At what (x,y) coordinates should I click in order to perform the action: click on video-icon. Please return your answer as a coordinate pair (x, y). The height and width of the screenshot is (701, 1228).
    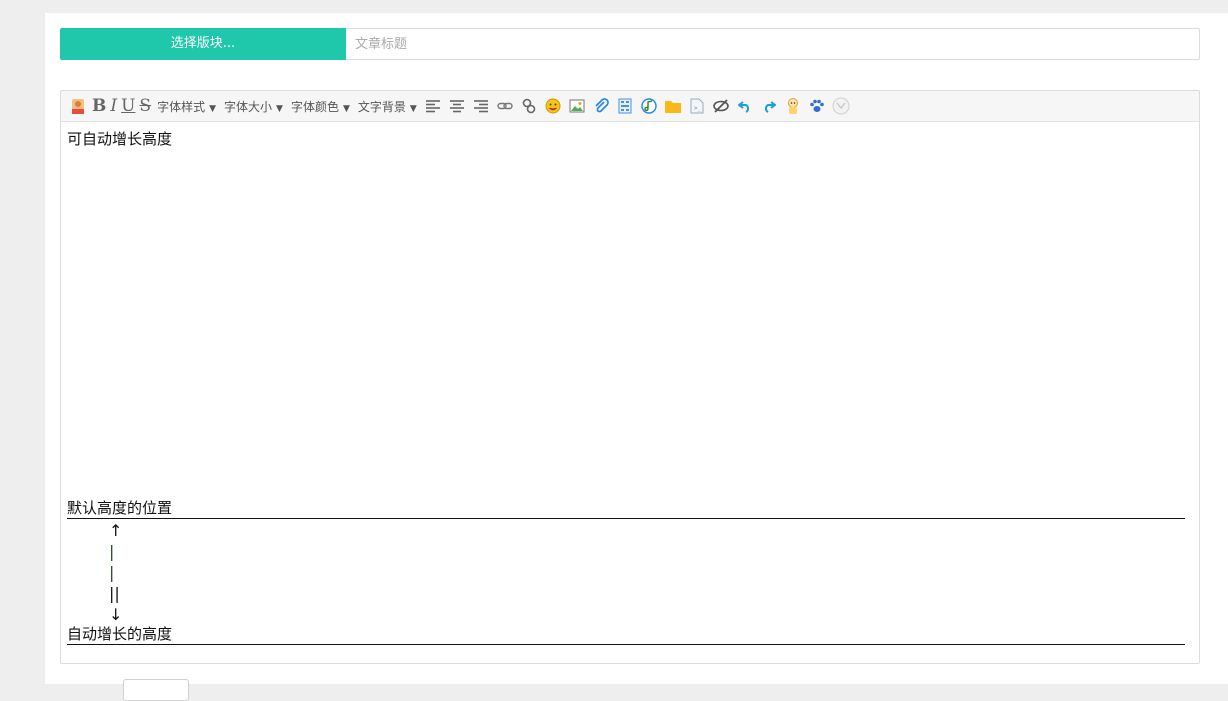
    Looking at the image, I should click on (625, 106).